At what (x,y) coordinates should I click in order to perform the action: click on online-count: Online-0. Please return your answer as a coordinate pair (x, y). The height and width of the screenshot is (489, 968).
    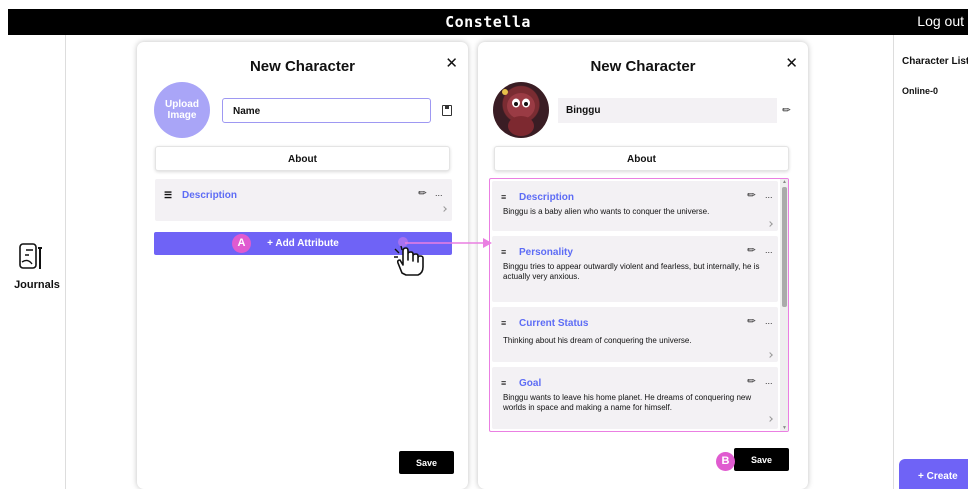
    Looking at the image, I should click on (920, 91).